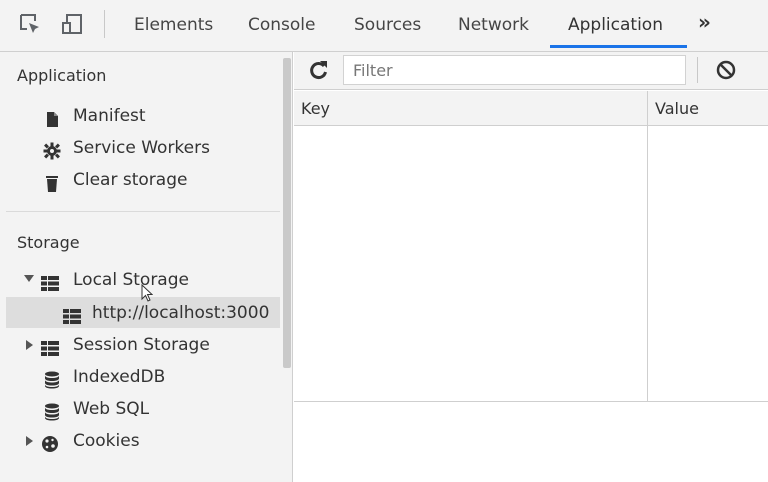  What do you see at coordinates (677, 108) in the screenshot?
I see `column-header-value: Value` at bounding box center [677, 108].